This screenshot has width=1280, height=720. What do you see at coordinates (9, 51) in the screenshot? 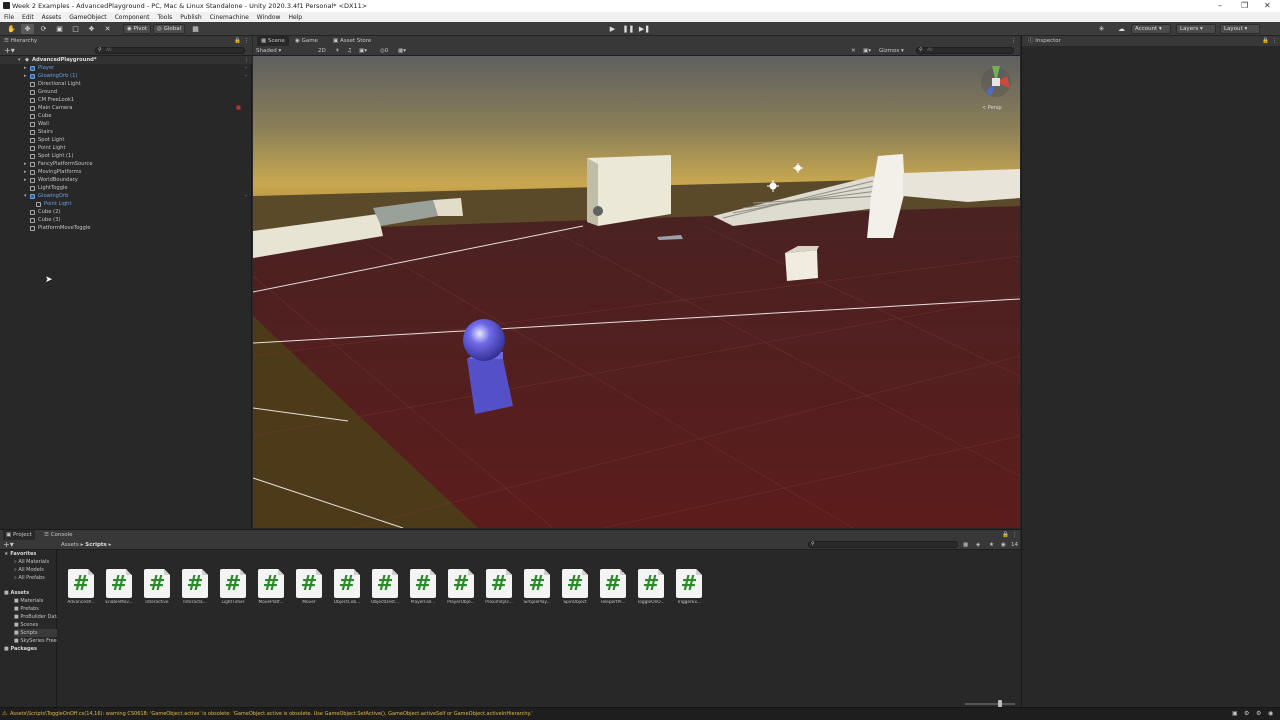
I see `add-icon: +▾` at bounding box center [9, 51].